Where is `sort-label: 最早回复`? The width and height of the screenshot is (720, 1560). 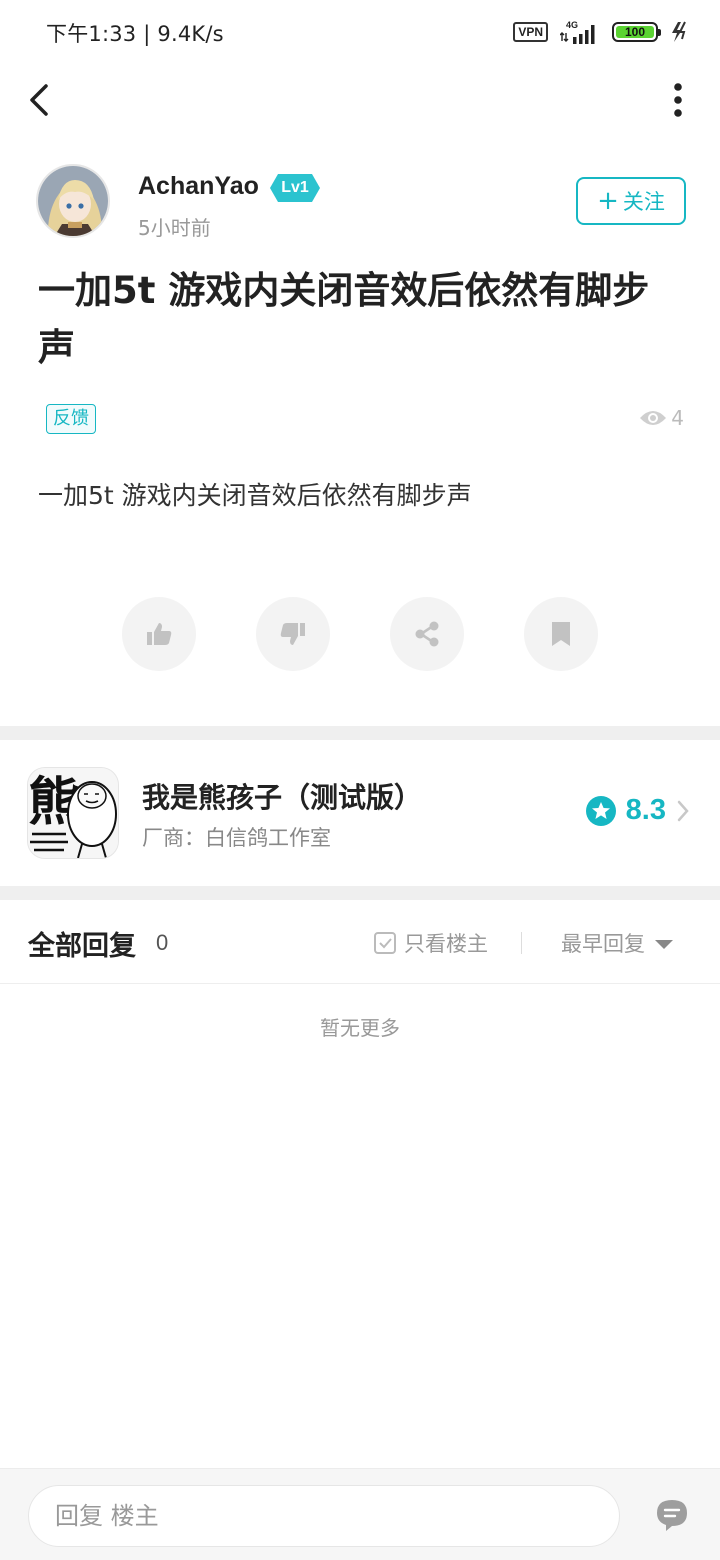
sort-label: 最早回复 is located at coordinates (603, 944).